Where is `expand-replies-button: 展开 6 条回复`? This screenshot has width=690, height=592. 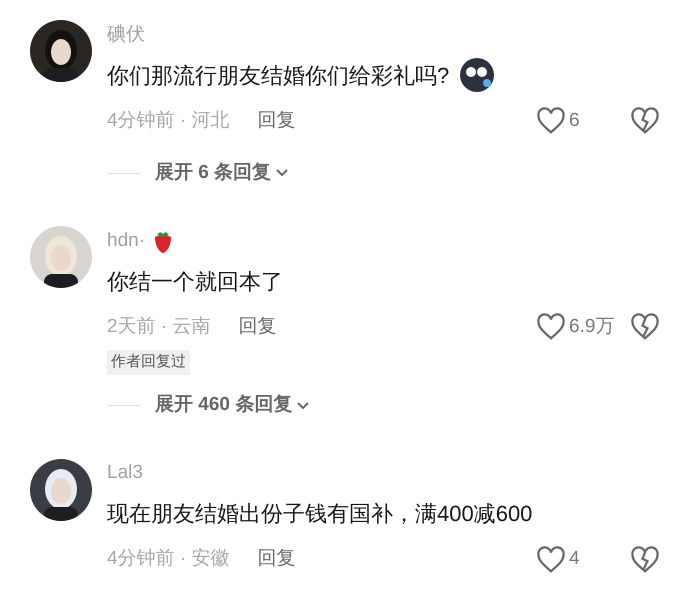 expand-replies-button: 展开 6 条回复 is located at coordinates (222, 173).